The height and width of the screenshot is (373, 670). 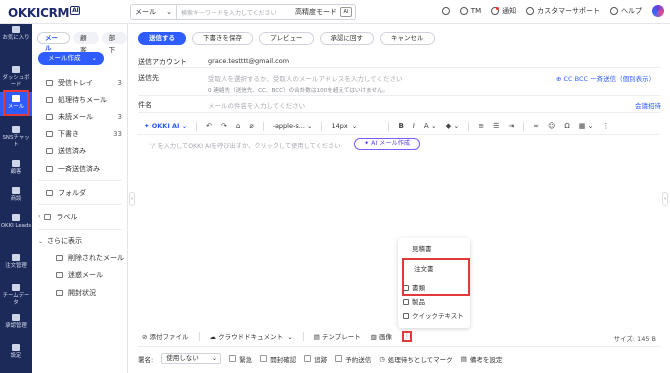 I want to click on font-color-icon: A ⌄, so click(x=430, y=126).